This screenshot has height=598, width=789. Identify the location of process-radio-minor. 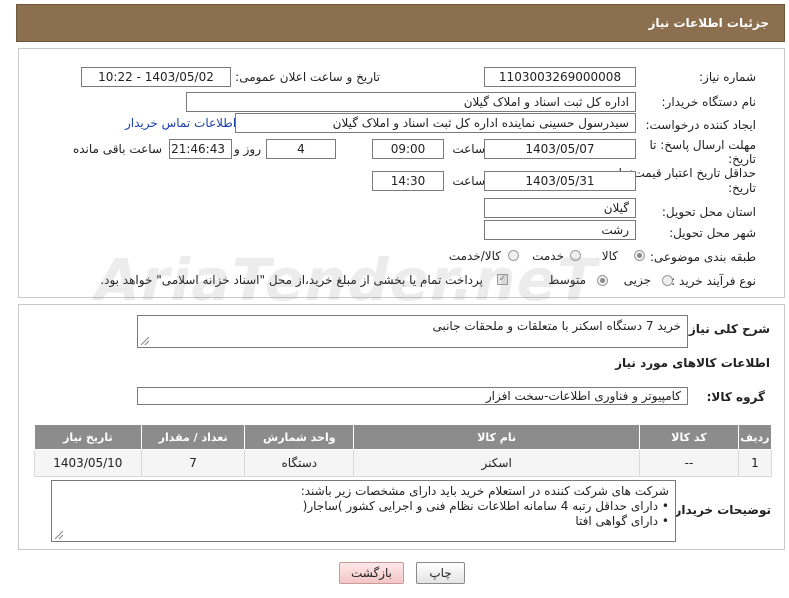
(667, 280).